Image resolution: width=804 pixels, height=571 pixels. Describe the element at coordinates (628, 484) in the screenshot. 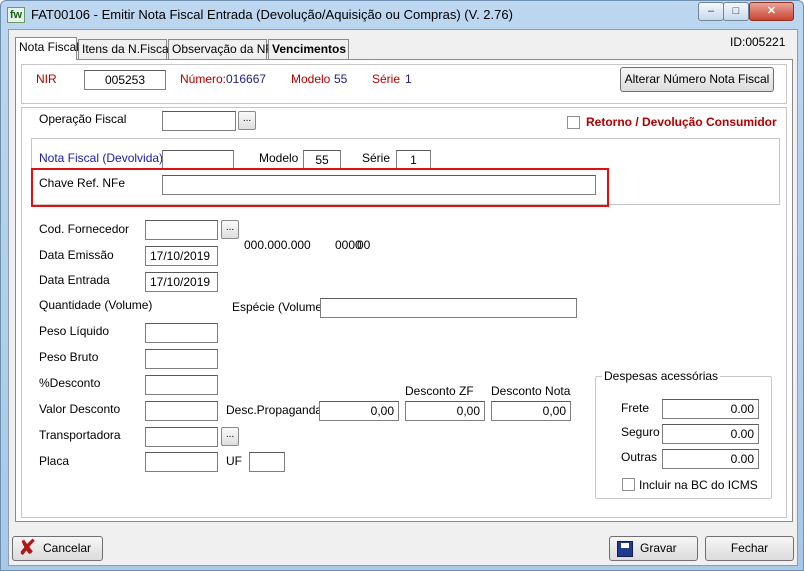

I see `incluir-bc-icms-checkbox` at that location.